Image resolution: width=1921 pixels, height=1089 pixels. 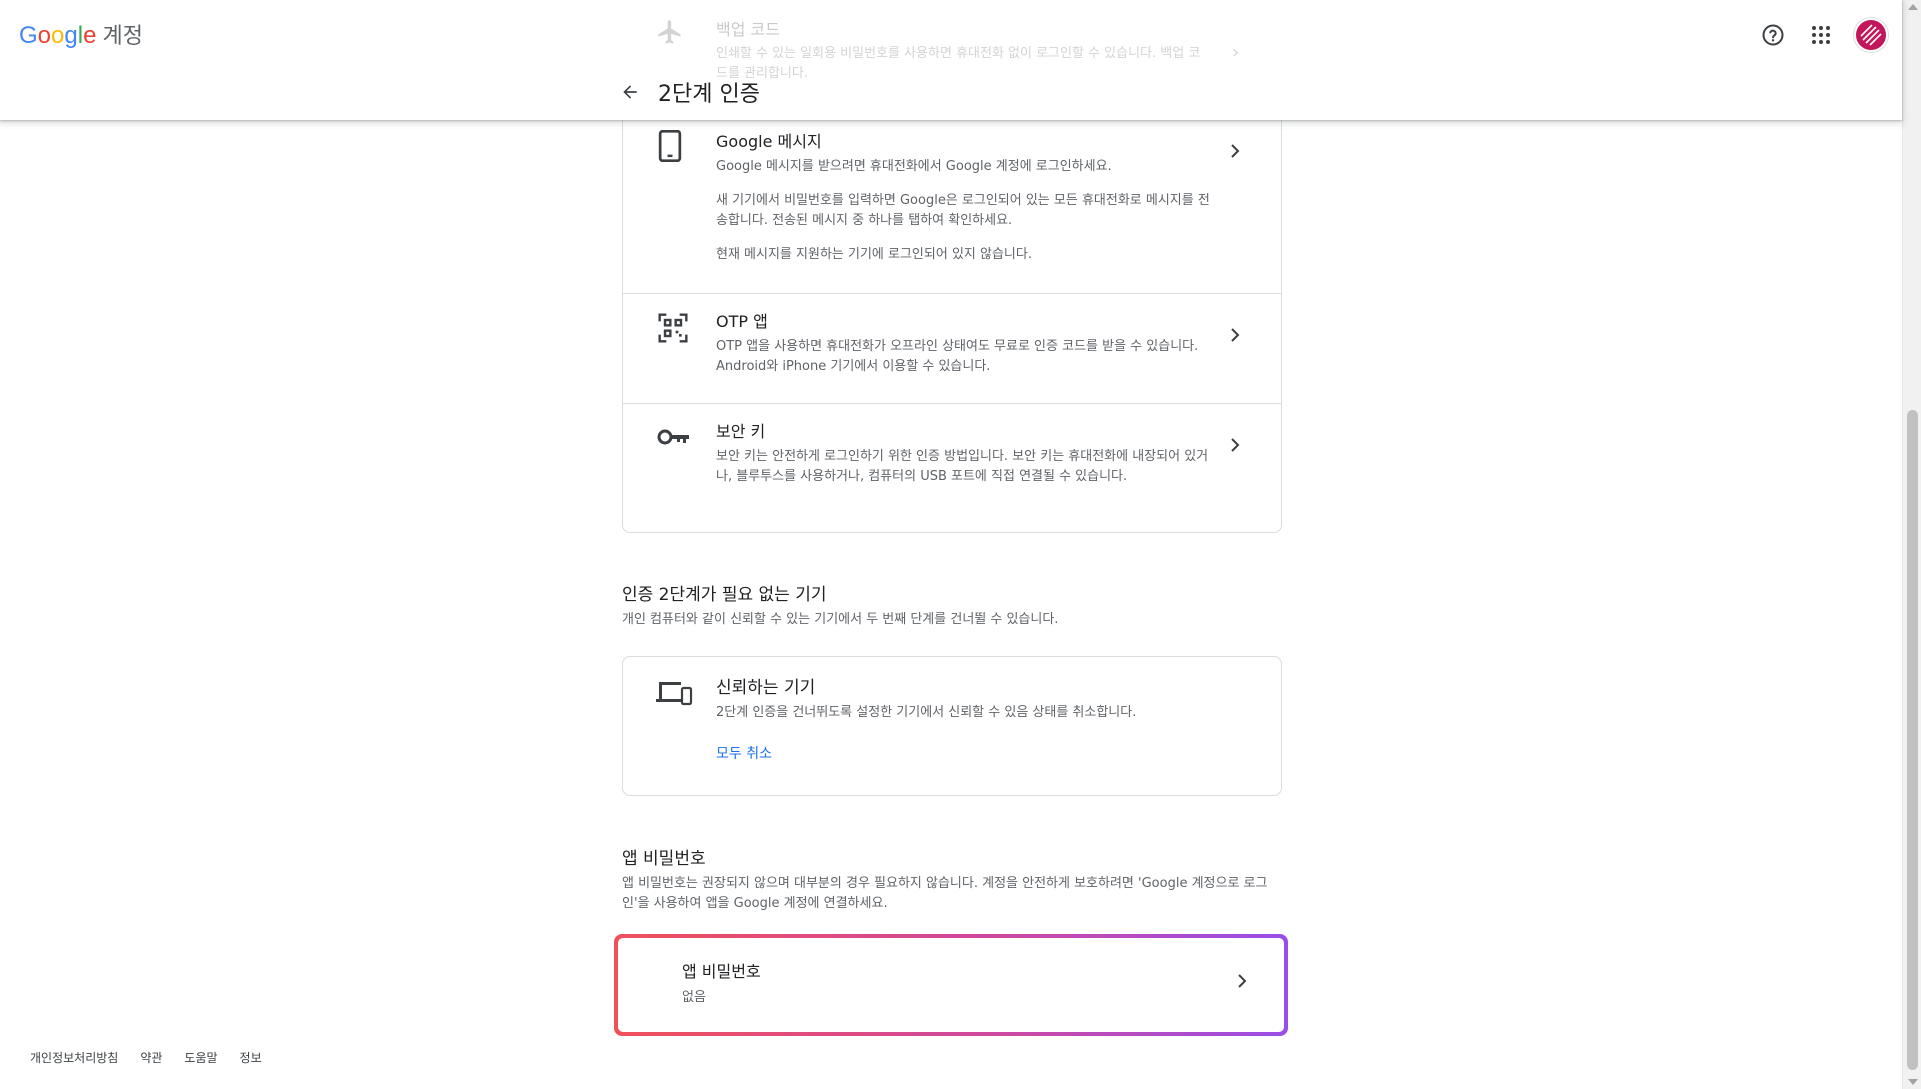 I want to click on google-account-logo: G o o g l e 계정, so click(x=81, y=34).